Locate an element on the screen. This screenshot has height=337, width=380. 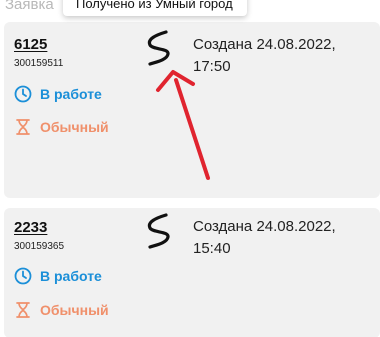
request-id: 300159365 is located at coordinates (39, 246).